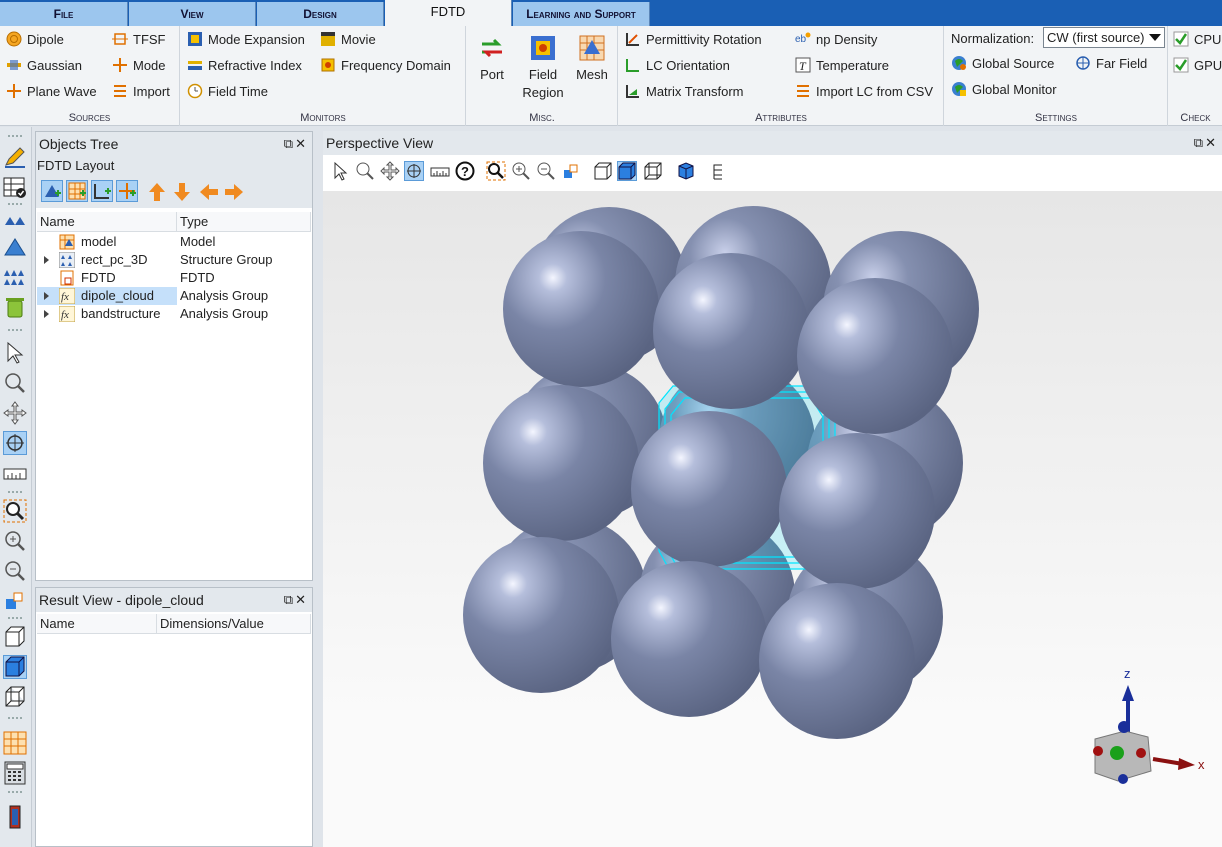 This screenshot has width=1222, height=847. Describe the element at coordinates (64, 14) in the screenshot. I see `tab-file: File` at that location.